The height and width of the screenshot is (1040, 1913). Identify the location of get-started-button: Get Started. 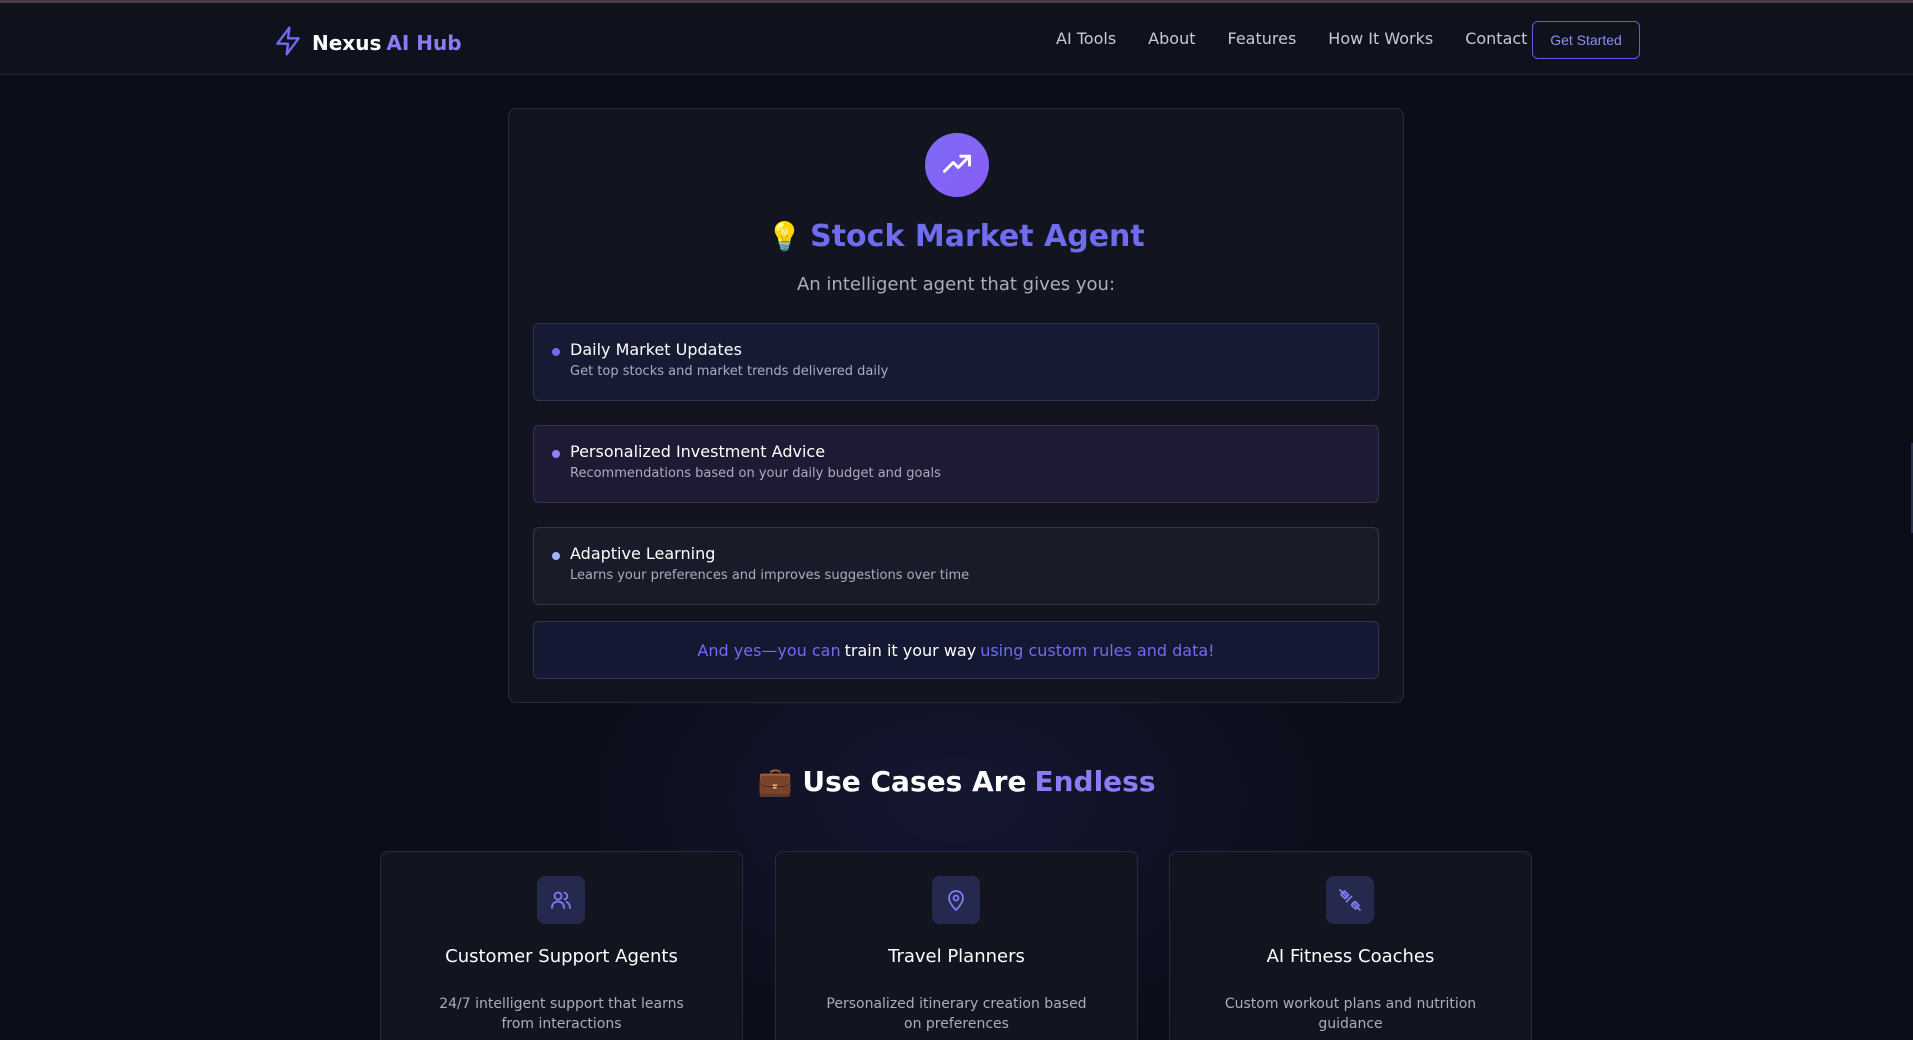
(1586, 40).